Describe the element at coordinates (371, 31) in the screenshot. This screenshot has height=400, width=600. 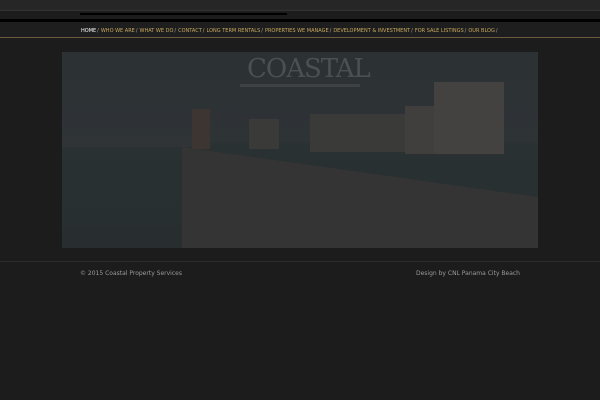
I see `nav-item-development-investment: DEVELOPMENT & INVESTMENT` at that location.